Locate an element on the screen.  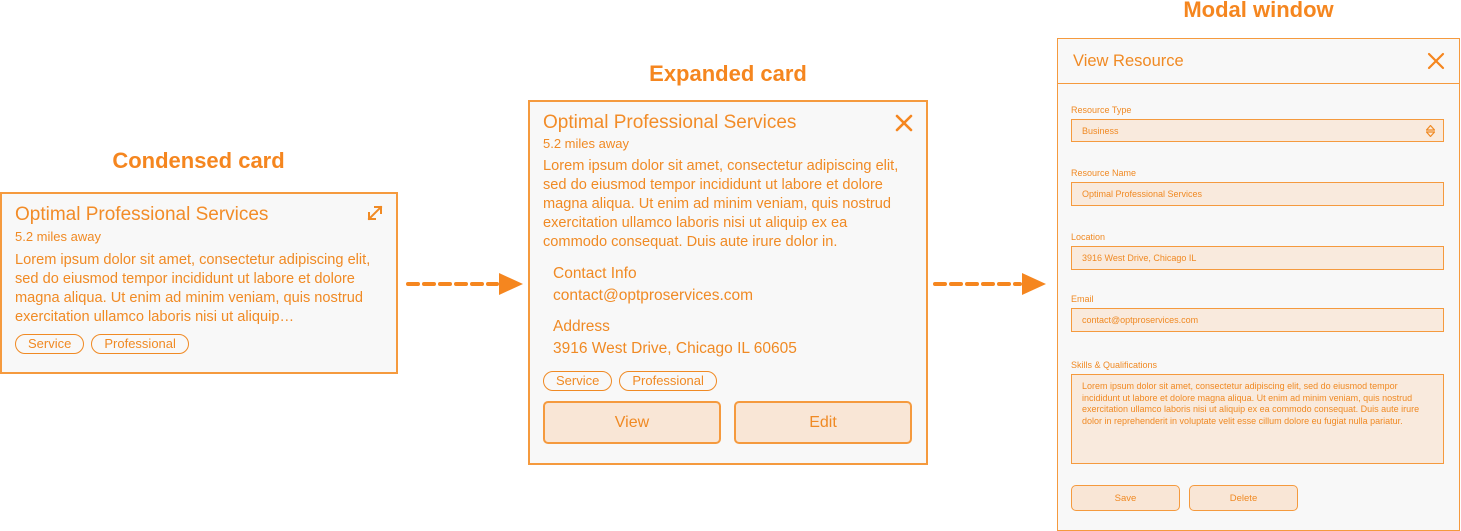
resource-name-label: Resource Name is located at coordinates (1104, 173).